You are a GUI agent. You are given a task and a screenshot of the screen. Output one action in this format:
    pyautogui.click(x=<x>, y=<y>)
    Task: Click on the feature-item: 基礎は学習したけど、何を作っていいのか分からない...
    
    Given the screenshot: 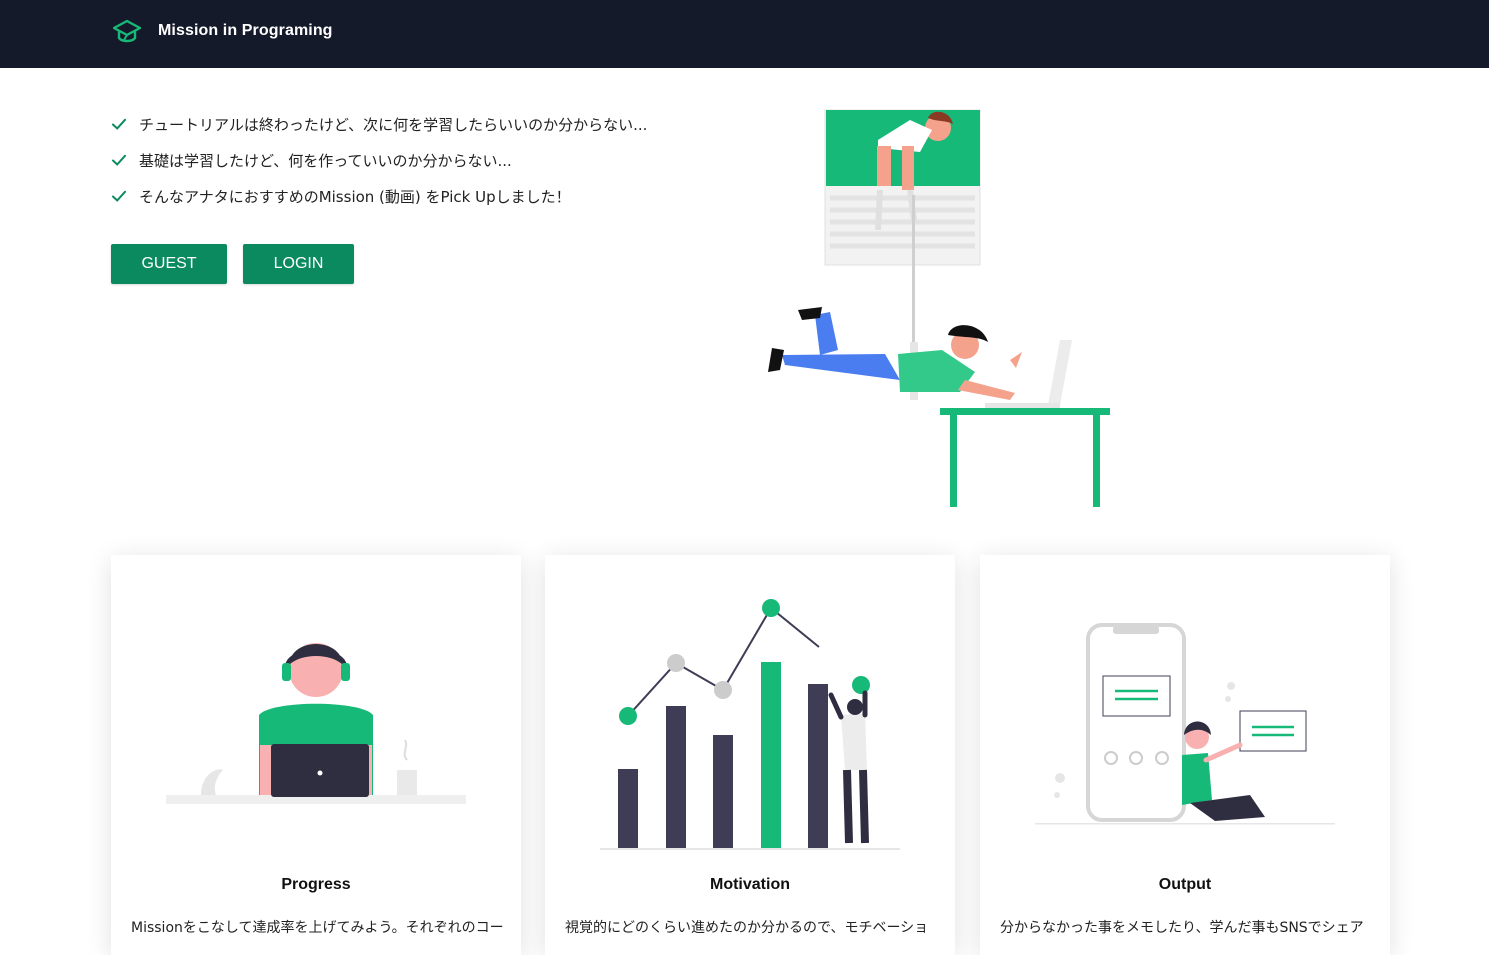 What is the action you would take?
    pyautogui.click(x=379, y=160)
    